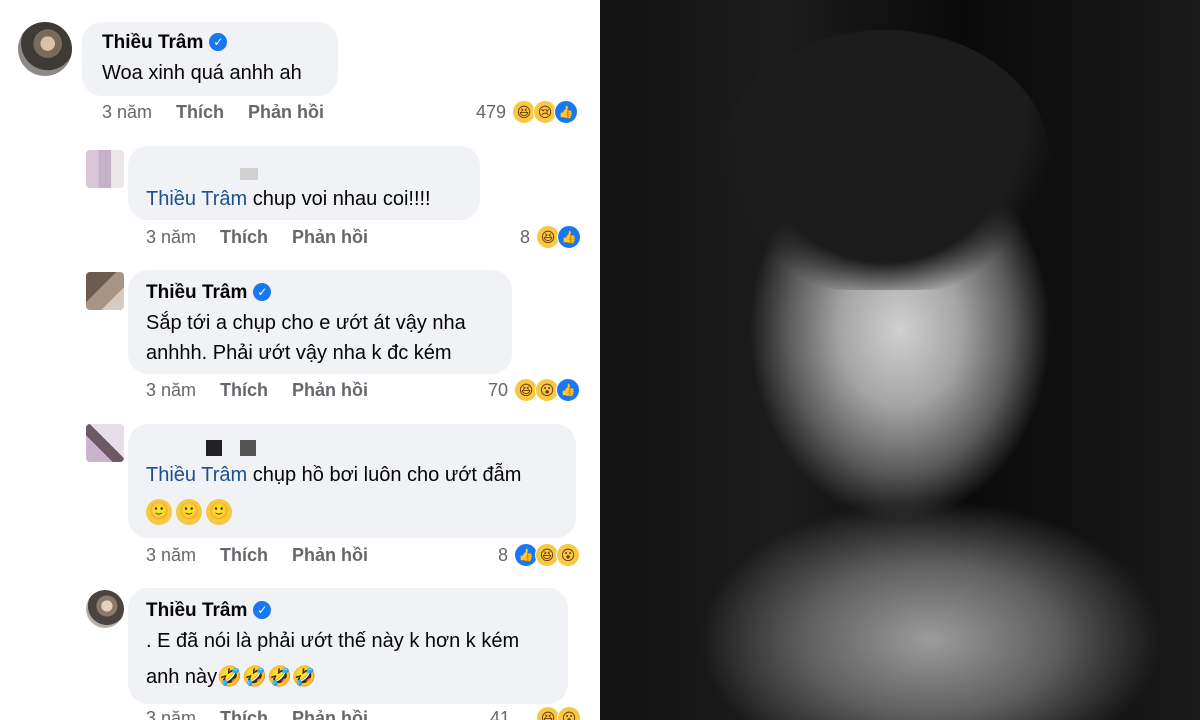 The height and width of the screenshot is (720, 1200). What do you see at coordinates (495, 714) in the screenshot?
I see `reaction-count: 41` at bounding box center [495, 714].